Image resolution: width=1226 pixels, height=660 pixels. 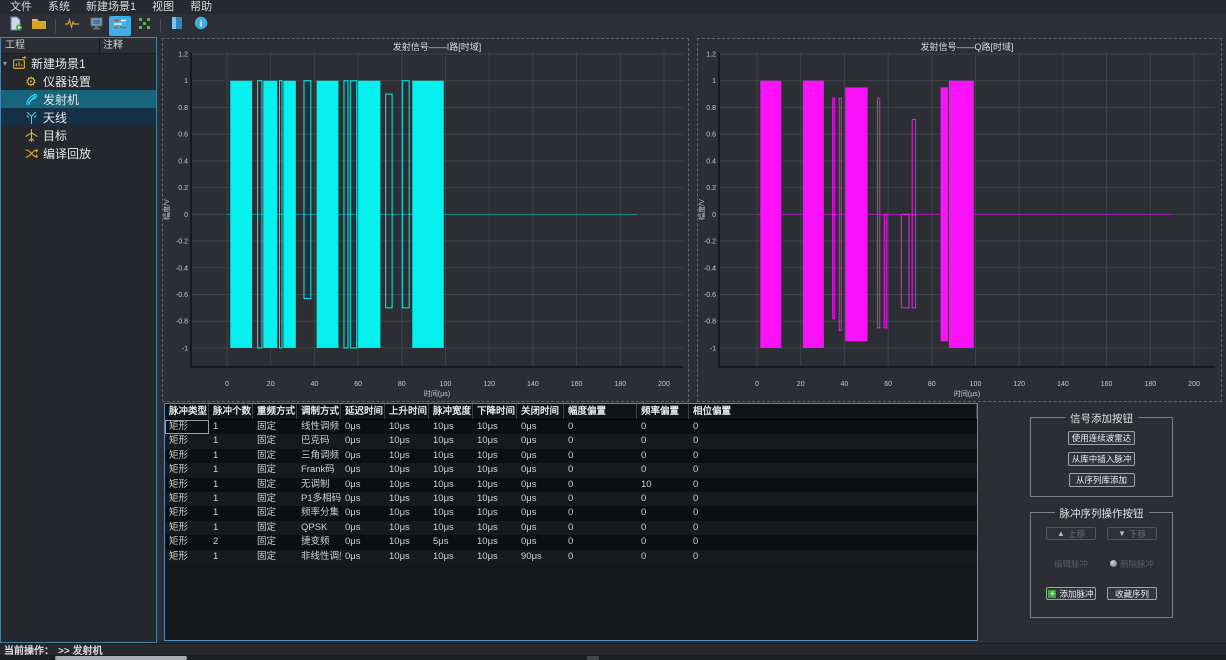 I want to click on info-button: i, so click(x=201, y=26).